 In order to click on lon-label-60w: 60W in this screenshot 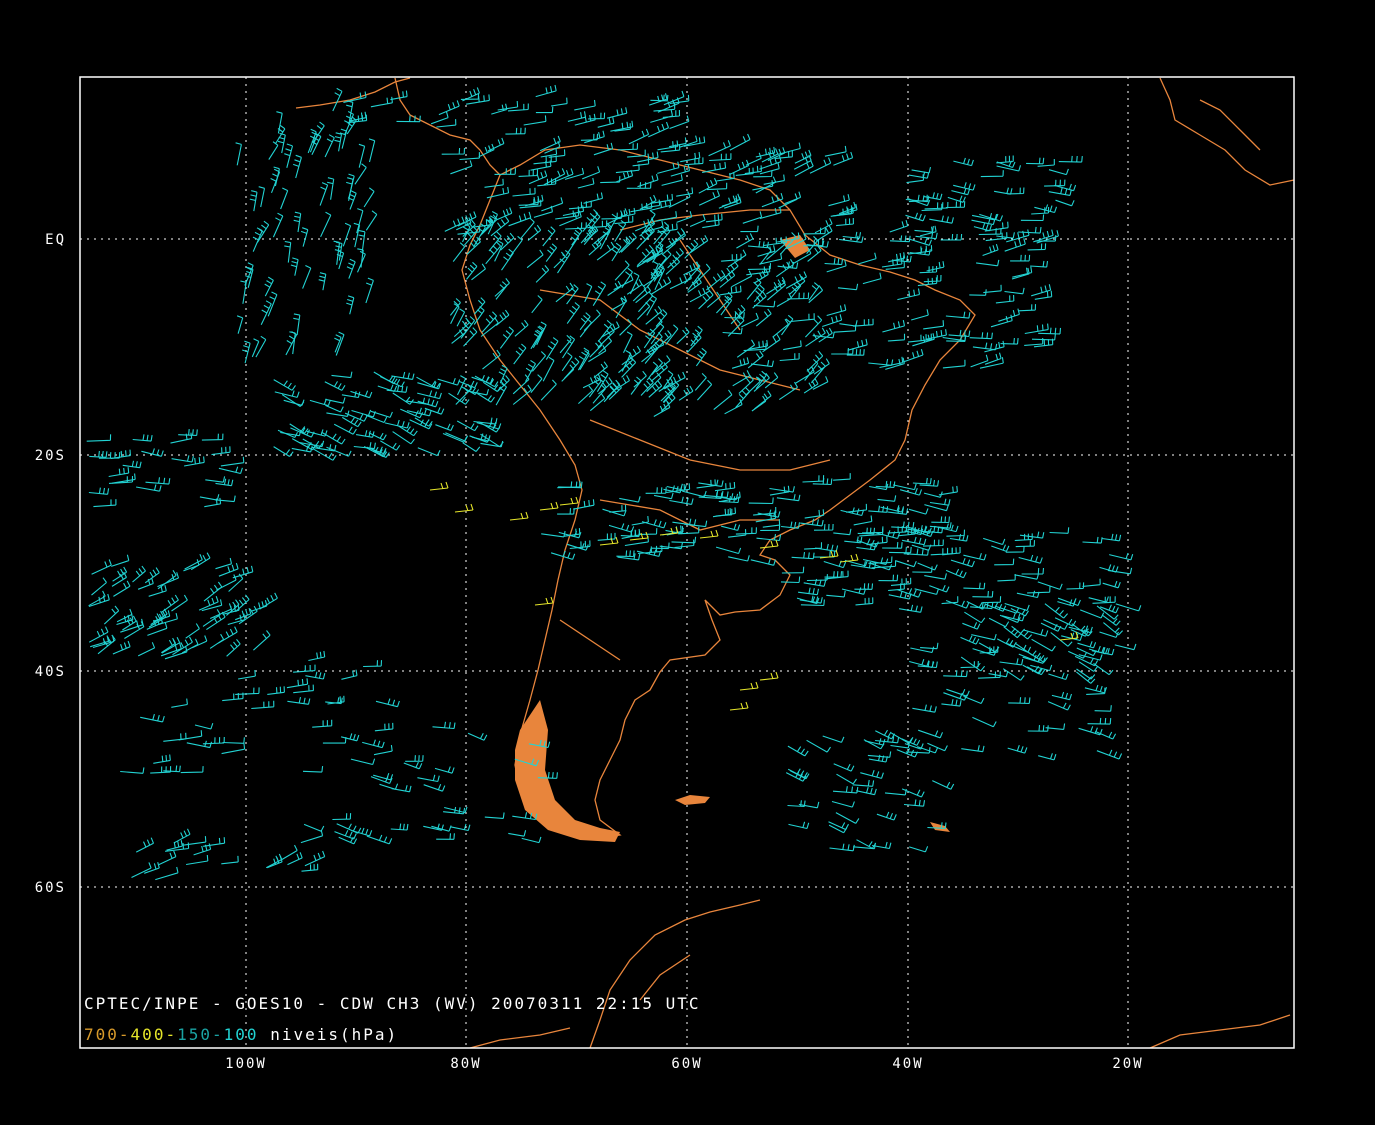, I will do `click(686, 1064)`.